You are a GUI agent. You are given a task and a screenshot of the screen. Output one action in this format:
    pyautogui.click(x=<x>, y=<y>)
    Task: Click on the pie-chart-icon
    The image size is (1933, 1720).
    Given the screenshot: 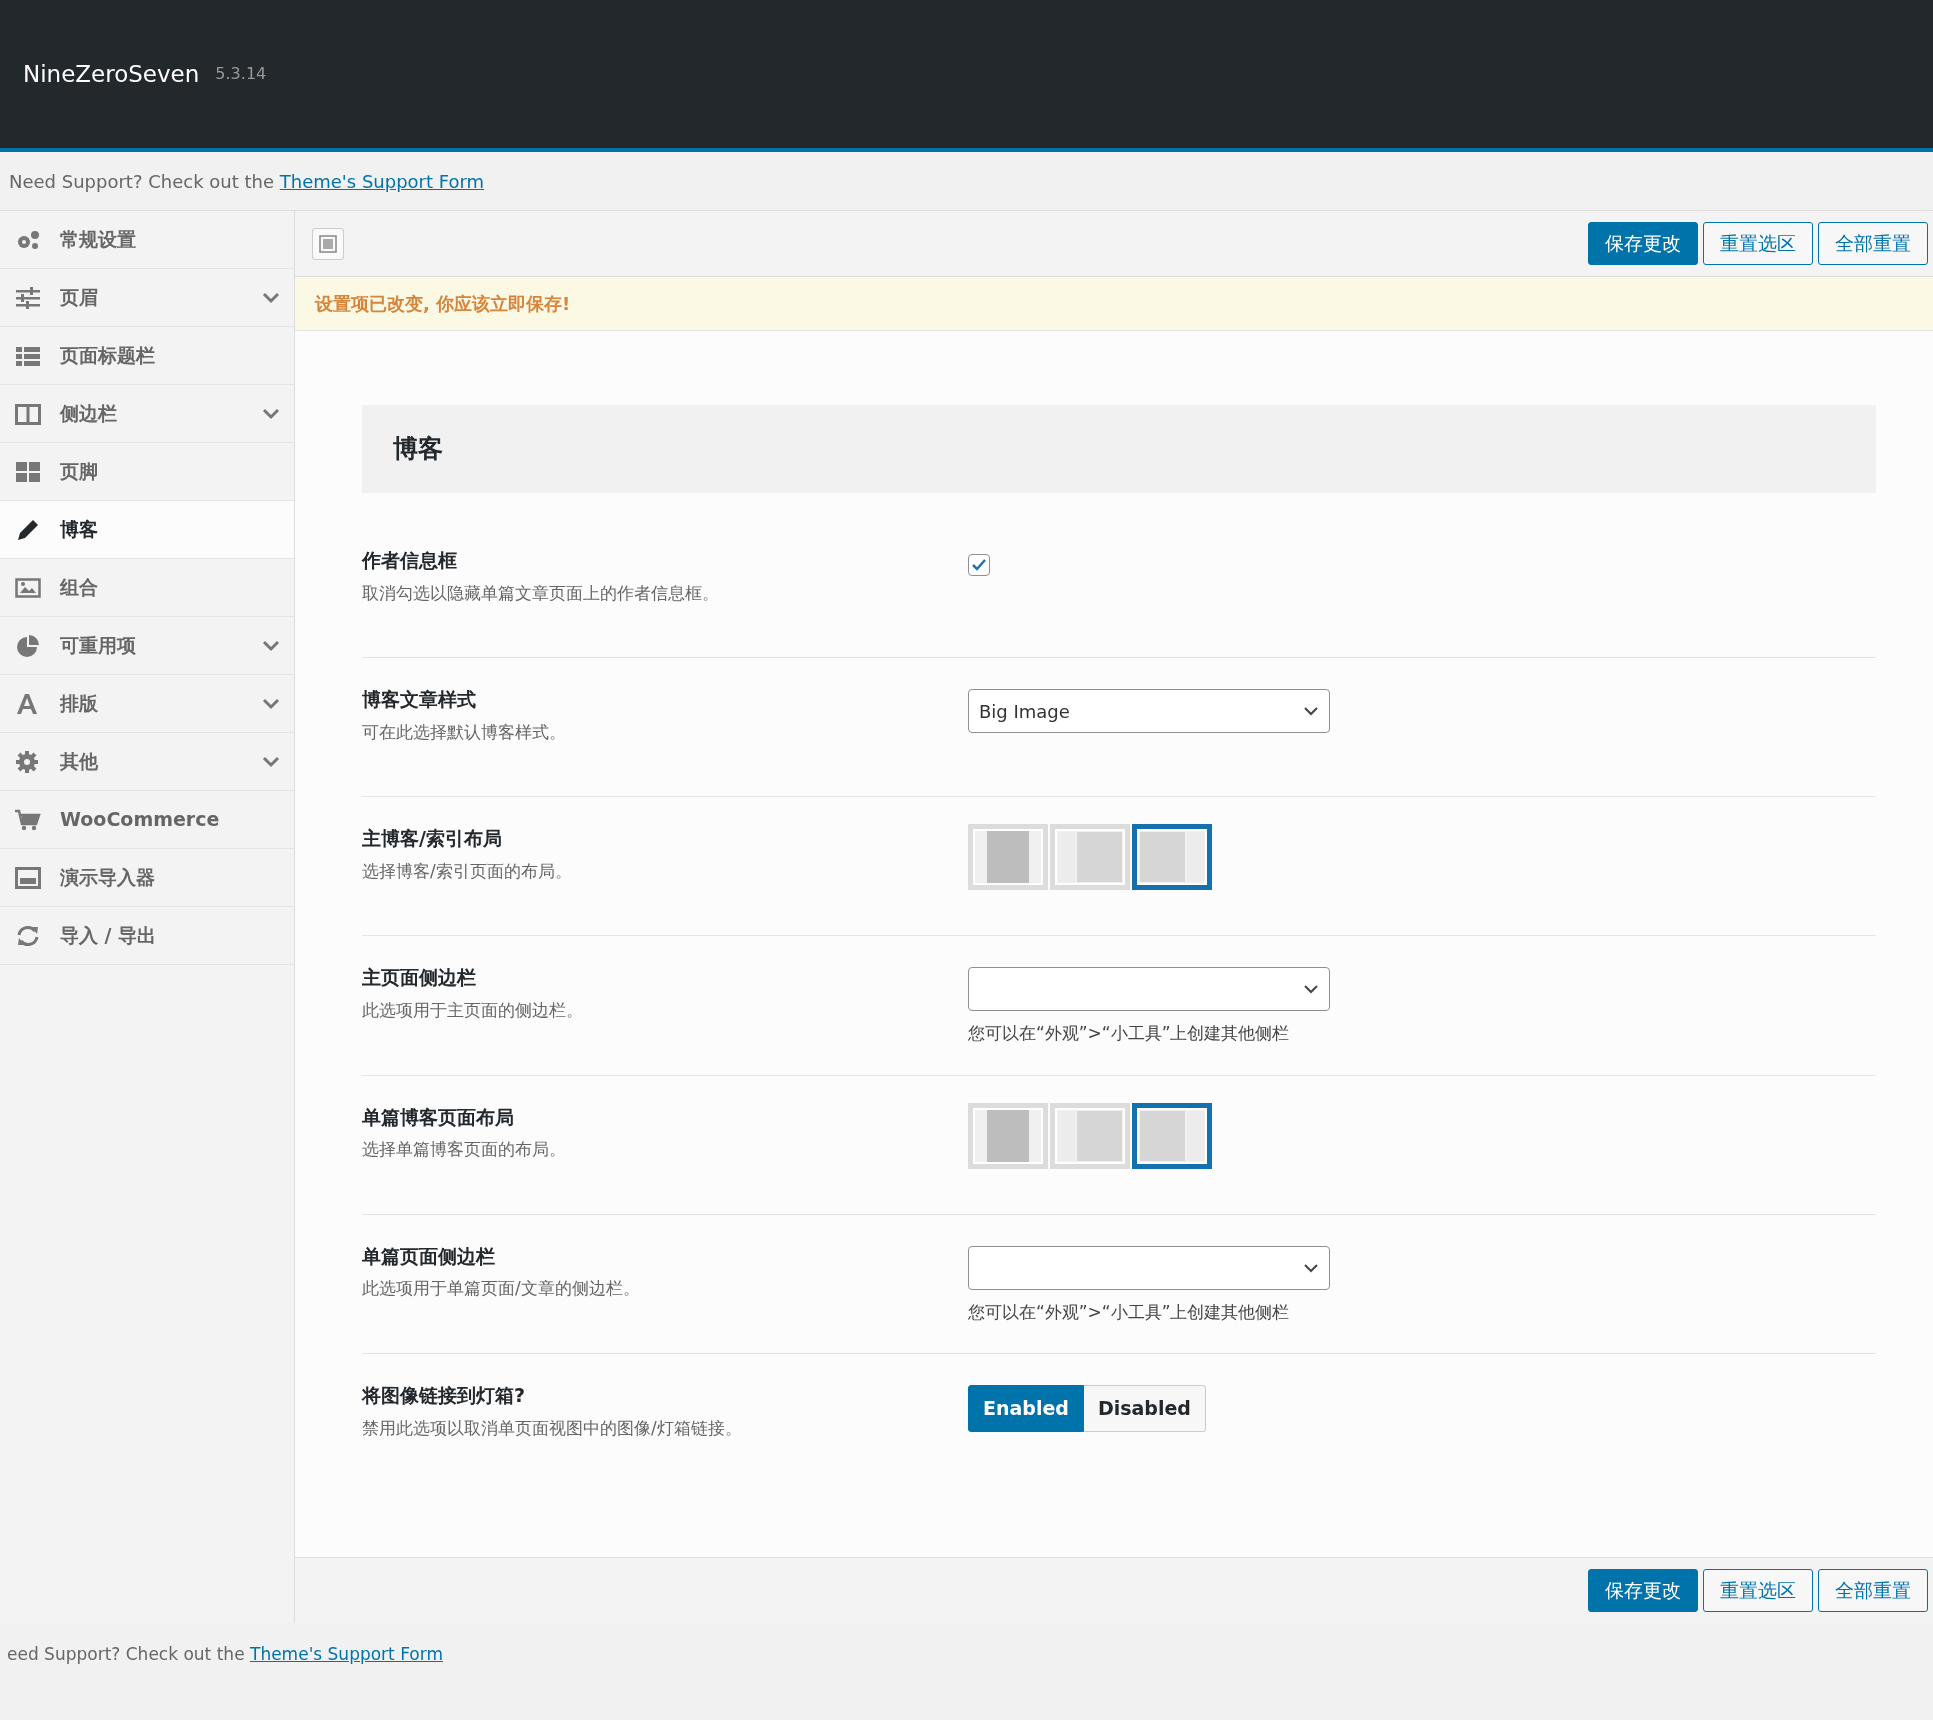 What is the action you would take?
    pyautogui.click(x=28, y=645)
    